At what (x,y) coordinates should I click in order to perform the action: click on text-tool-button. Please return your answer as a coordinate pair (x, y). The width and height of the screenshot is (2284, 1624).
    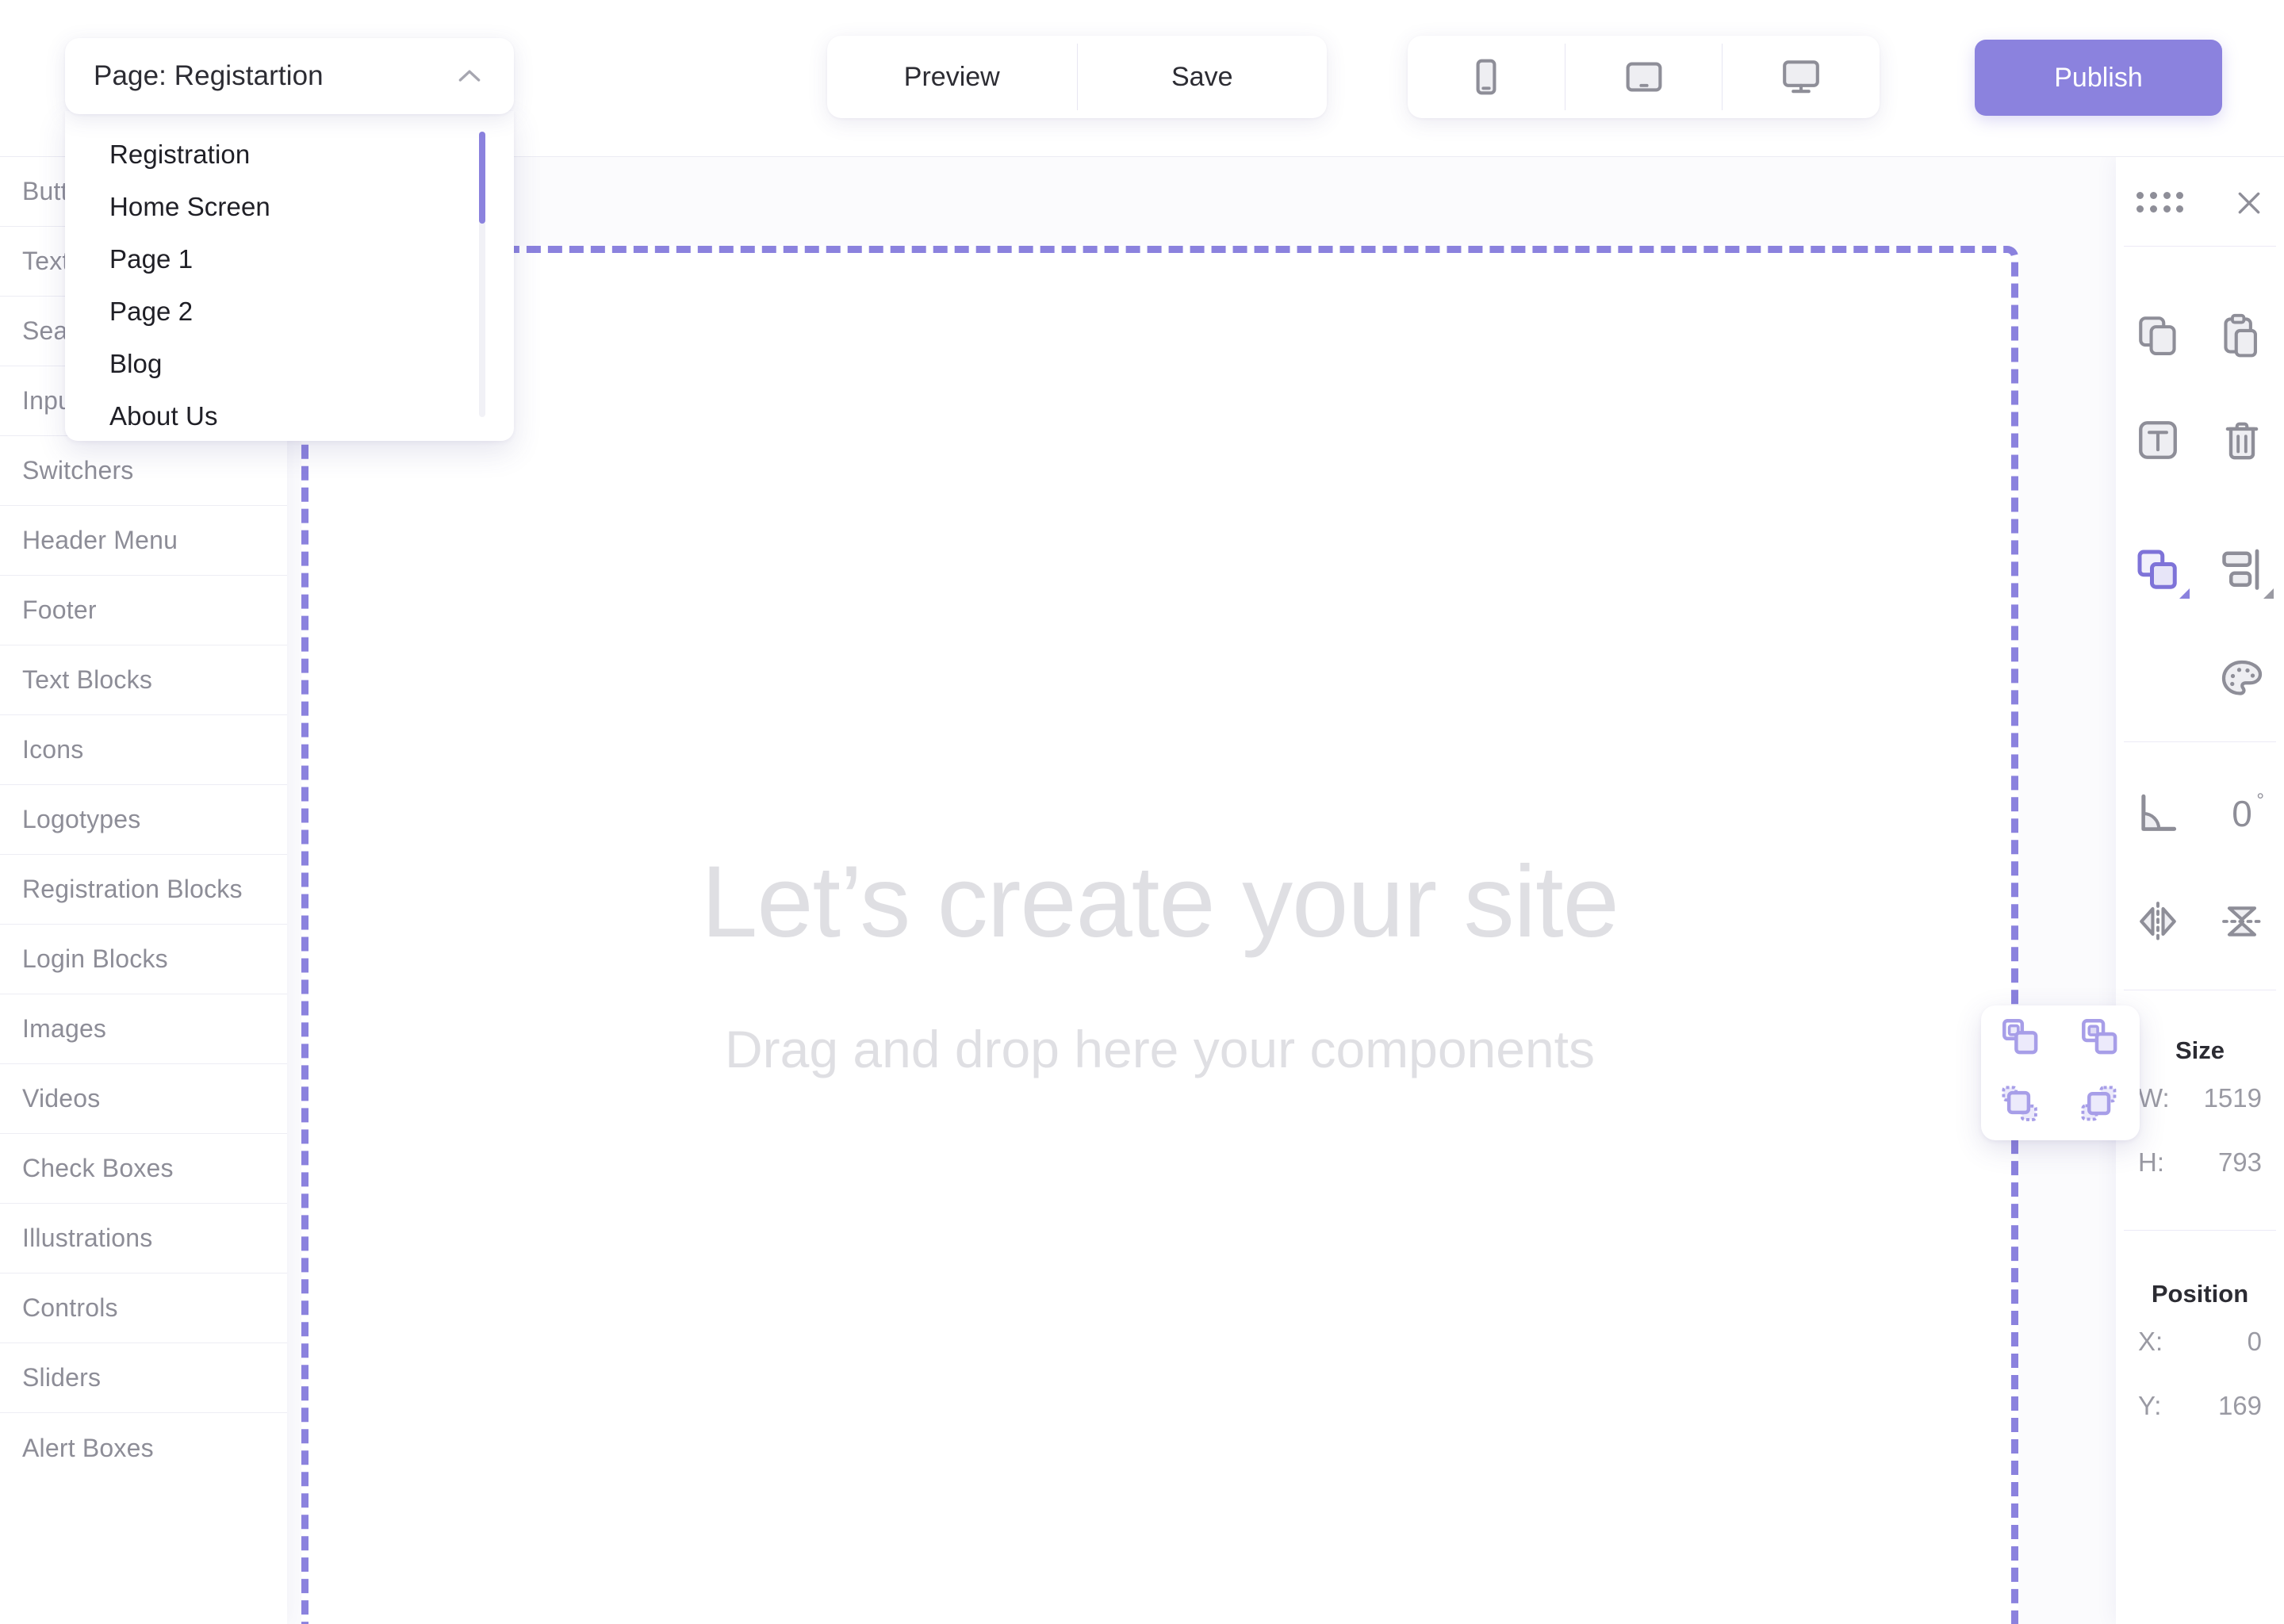
    Looking at the image, I should click on (2158, 440).